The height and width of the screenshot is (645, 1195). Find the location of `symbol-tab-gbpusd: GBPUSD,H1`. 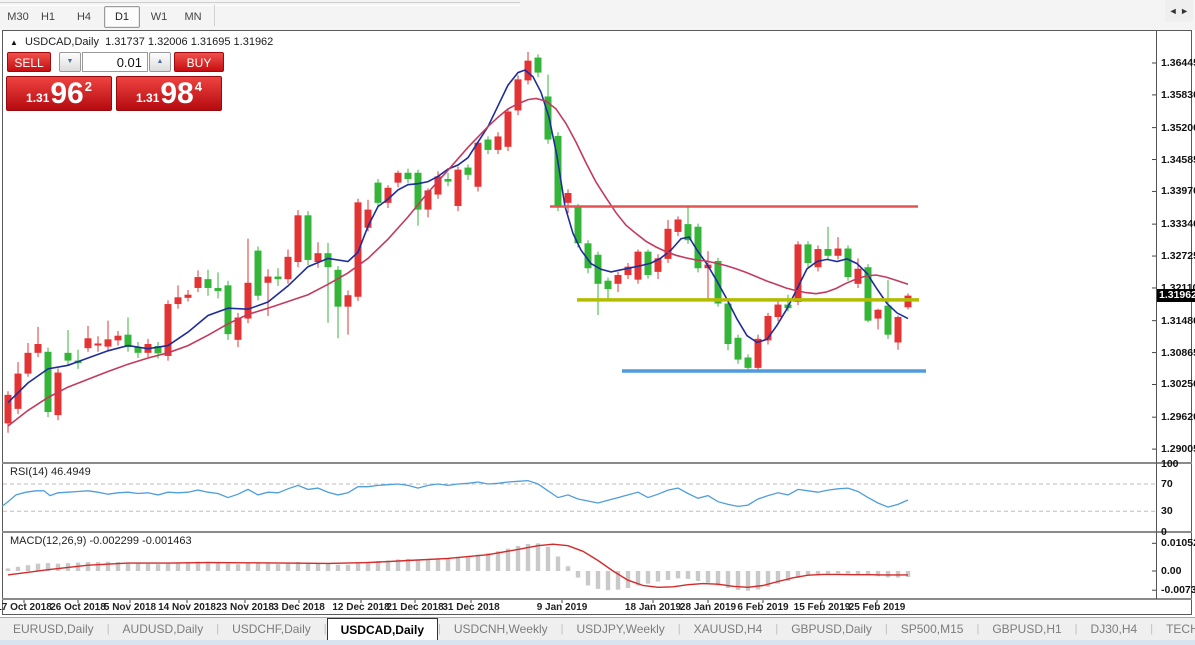

symbol-tab-gbpusd: GBPUSD,H1 is located at coordinates (1026, 629).